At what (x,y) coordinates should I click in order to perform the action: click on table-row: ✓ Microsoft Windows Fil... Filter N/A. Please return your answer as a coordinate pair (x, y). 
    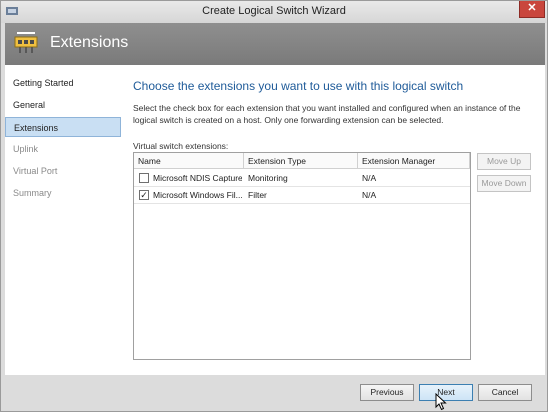
    Looking at the image, I should click on (302, 195).